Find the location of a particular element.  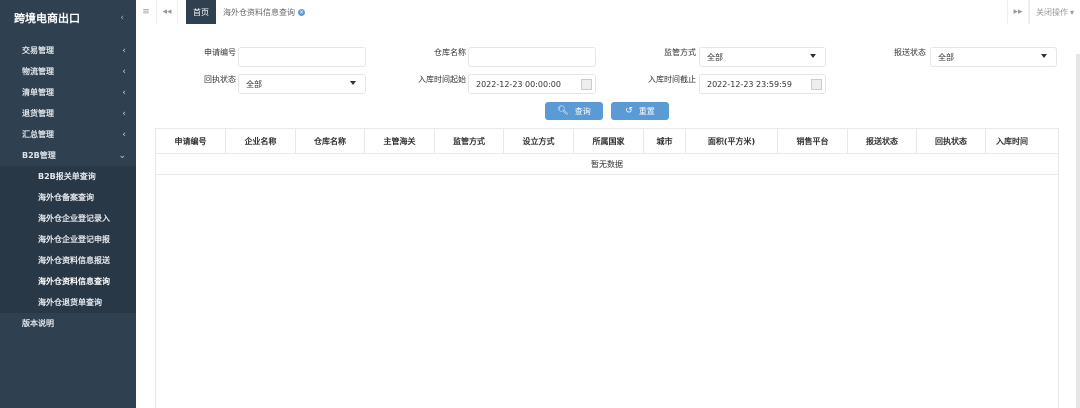

in-time-start-label: 入库时间起始 is located at coordinates (442, 79).